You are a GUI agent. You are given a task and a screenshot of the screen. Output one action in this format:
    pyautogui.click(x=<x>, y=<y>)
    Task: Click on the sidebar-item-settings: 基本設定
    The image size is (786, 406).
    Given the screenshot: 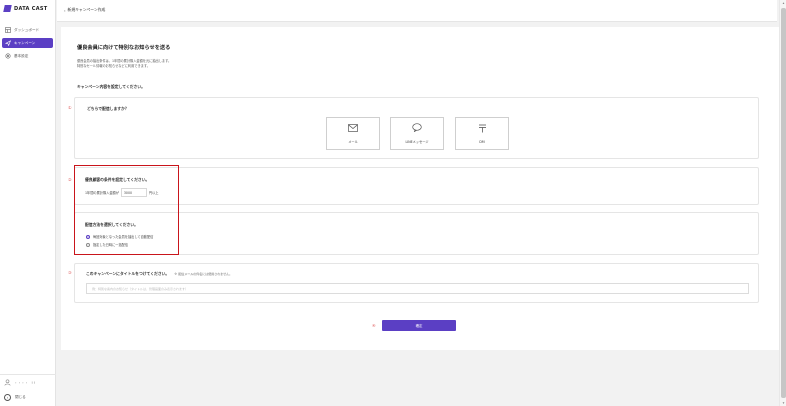 What is the action you would take?
    pyautogui.click(x=27, y=56)
    